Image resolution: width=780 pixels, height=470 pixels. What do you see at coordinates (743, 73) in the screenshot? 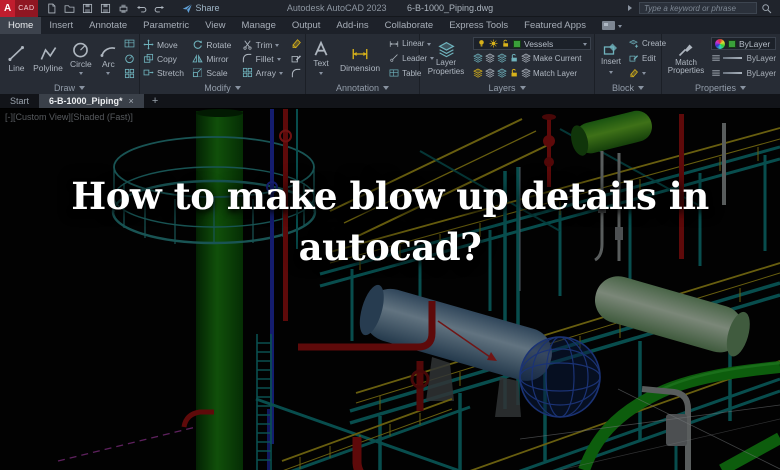
I see `linetype-select: ByLayer` at bounding box center [743, 73].